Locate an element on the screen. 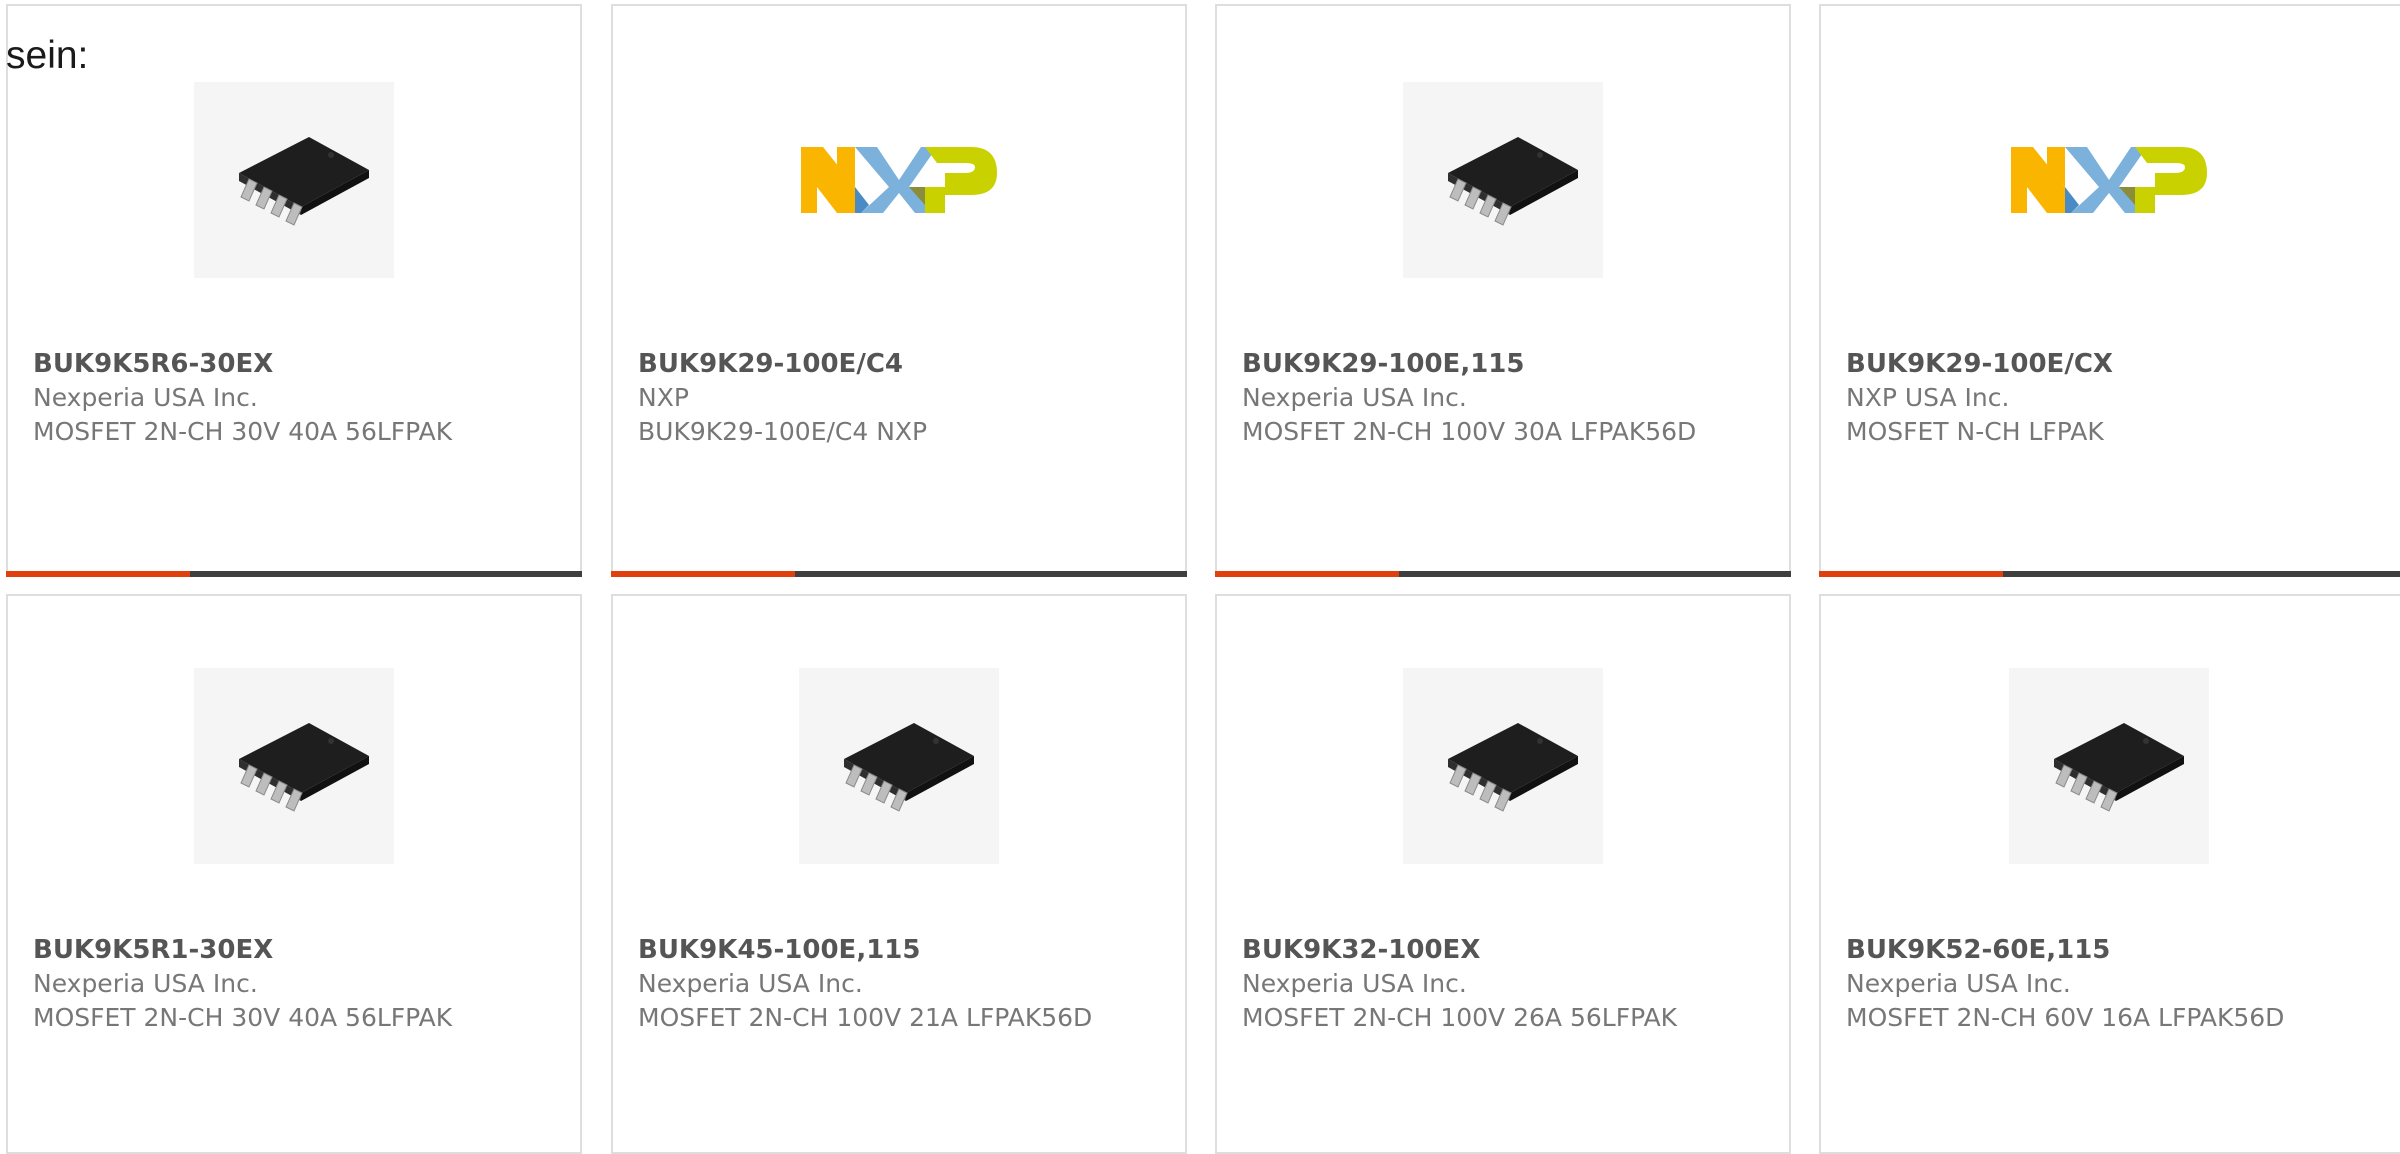 The image size is (2400, 1154). part-number-link: BUK9K45-100E,115 is located at coordinates (901, 950).